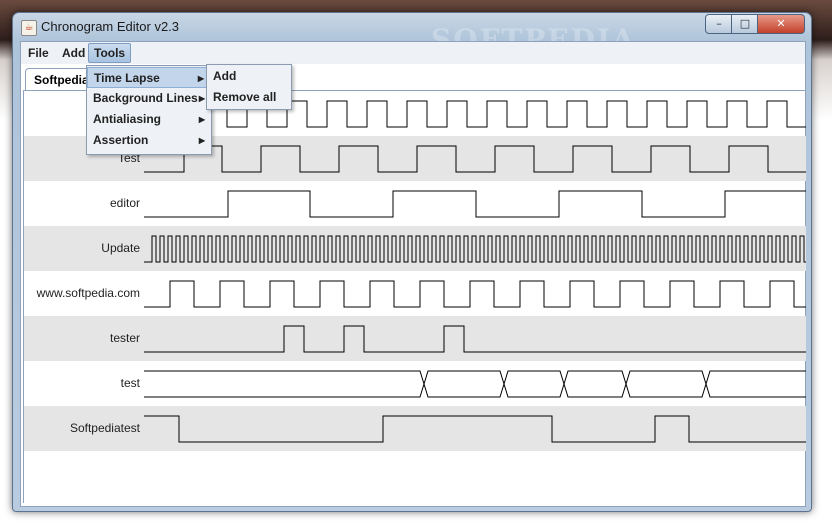 The width and height of the screenshot is (832, 532). What do you see at coordinates (244, 97) in the screenshot?
I see `submenu-item-remove-all: Remove all` at bounding box center [244, 97].